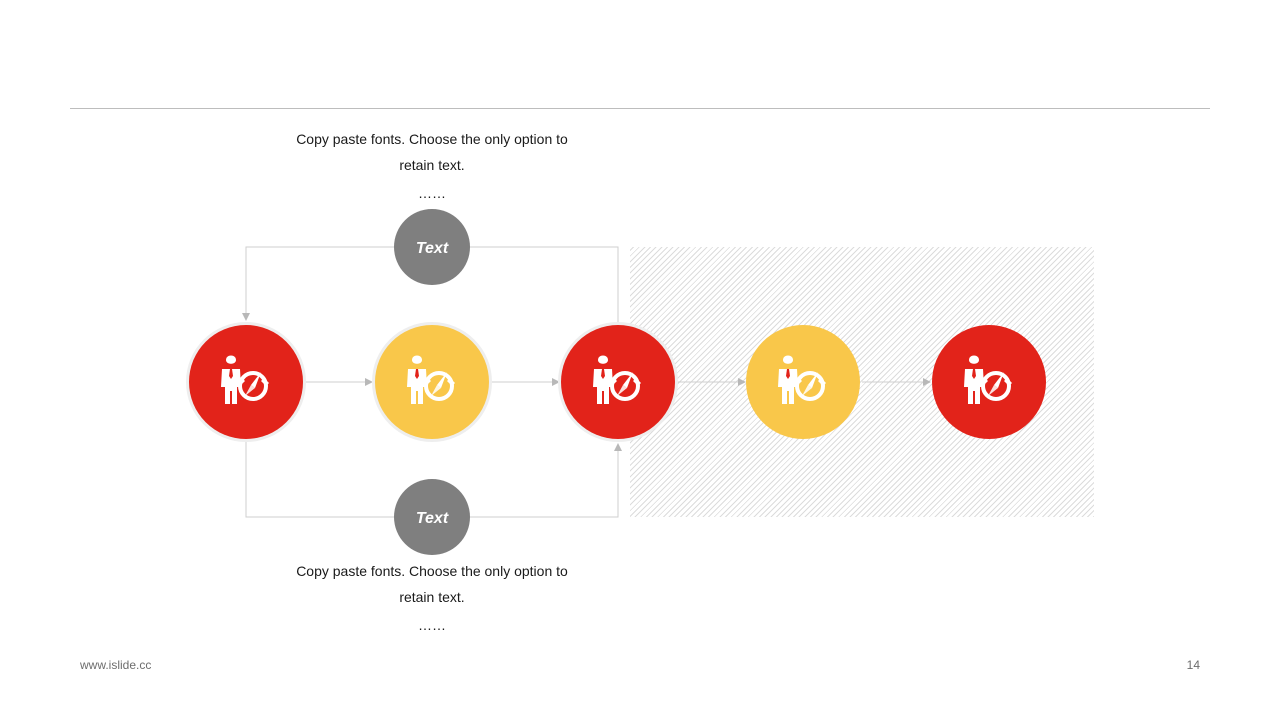  I want to click on top-text-node-label: Text, so click(432, 248).